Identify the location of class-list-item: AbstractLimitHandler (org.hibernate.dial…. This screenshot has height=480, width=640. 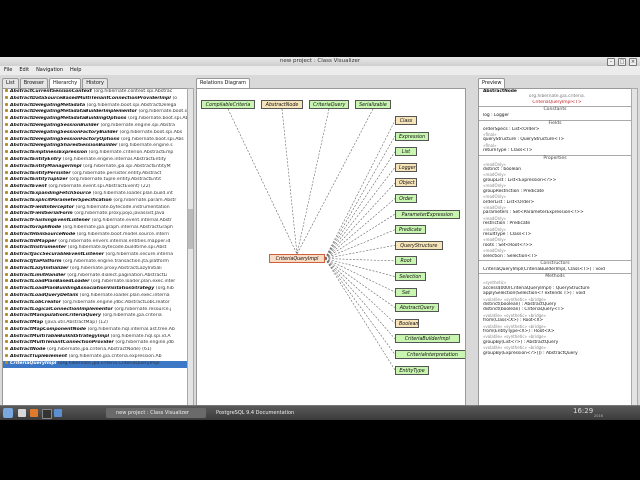
(95, 276).